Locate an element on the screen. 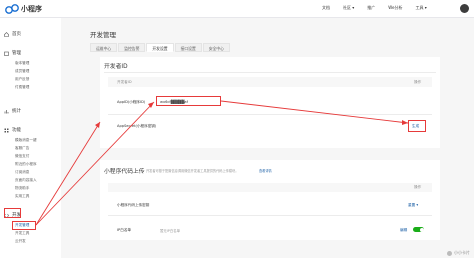  sidebar-item-template: 模版消息一键 is located at coordinates (26, 140).